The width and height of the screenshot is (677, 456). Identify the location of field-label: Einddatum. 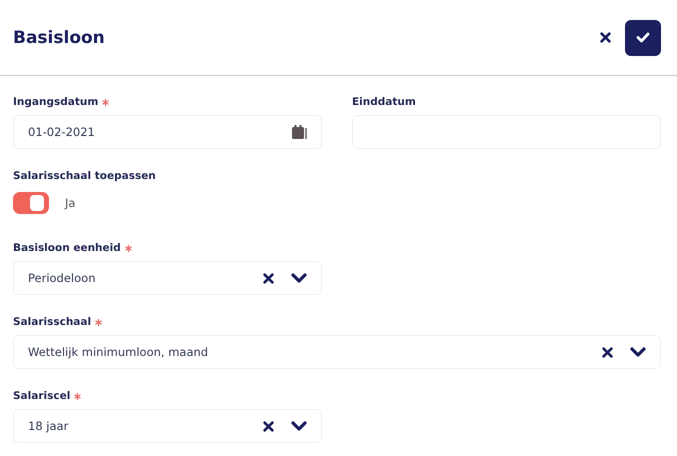
(384, 102).